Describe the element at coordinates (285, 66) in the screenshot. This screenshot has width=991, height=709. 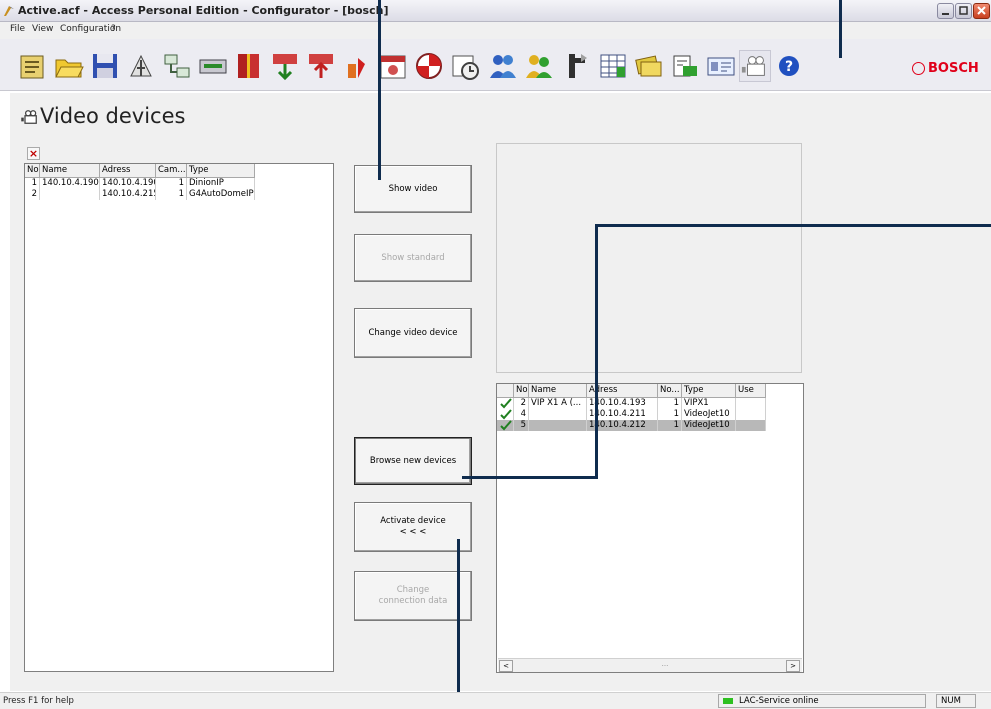
I see `door-entry-icon` at that location.